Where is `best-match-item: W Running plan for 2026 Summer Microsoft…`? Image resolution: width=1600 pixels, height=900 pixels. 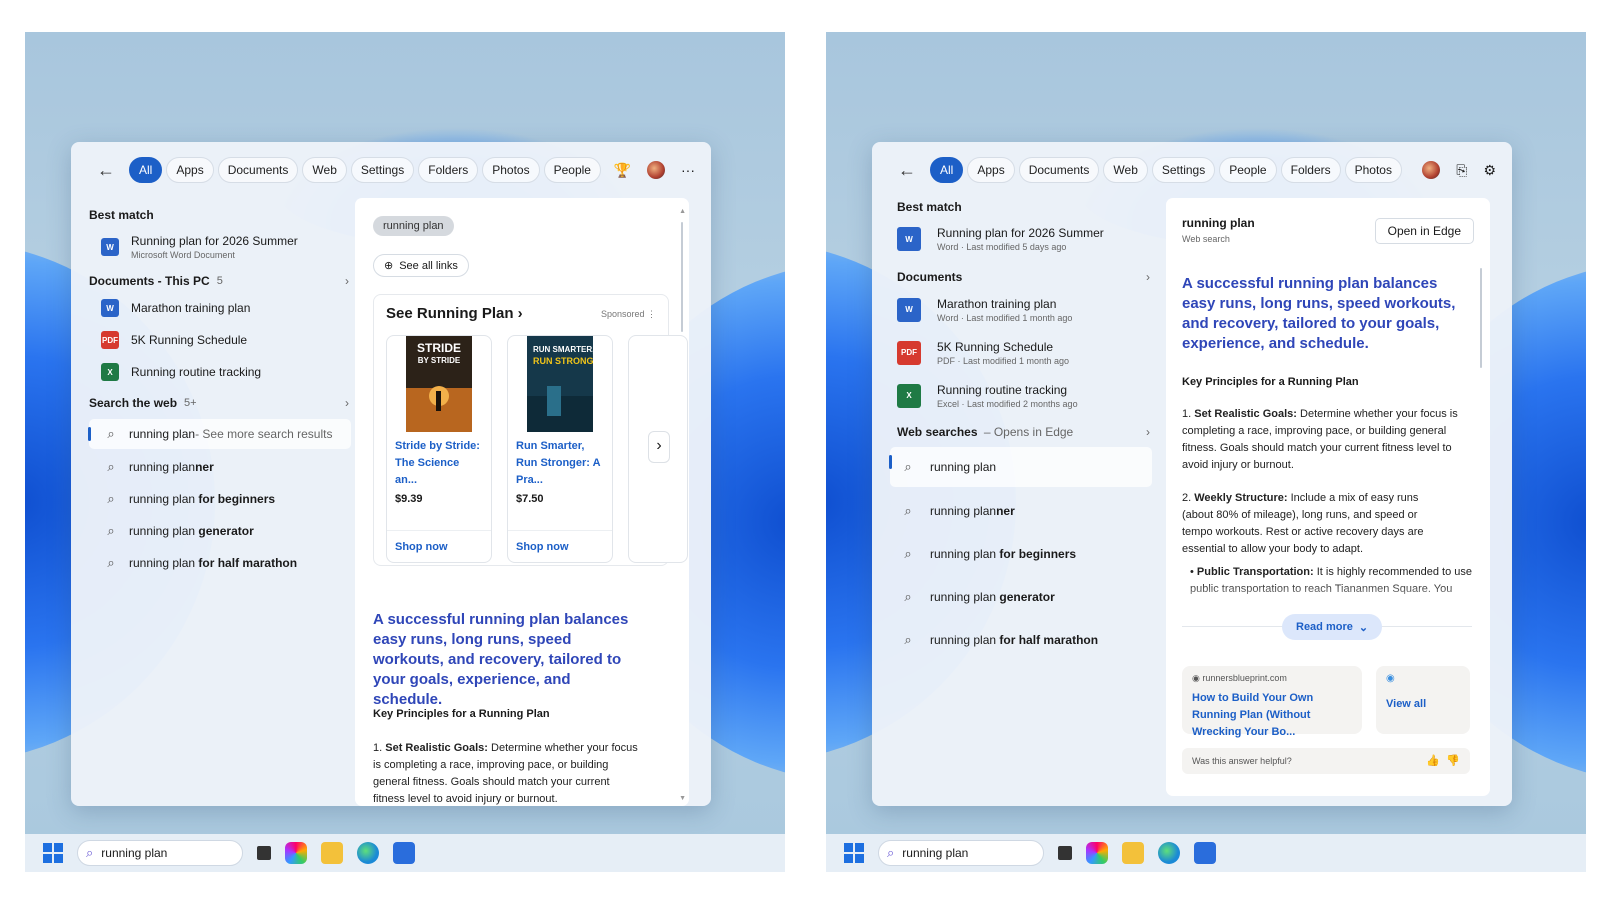
best-match-item: W Running plan for 2026 Summer Microsoft… is located at coordinates (220, 247).